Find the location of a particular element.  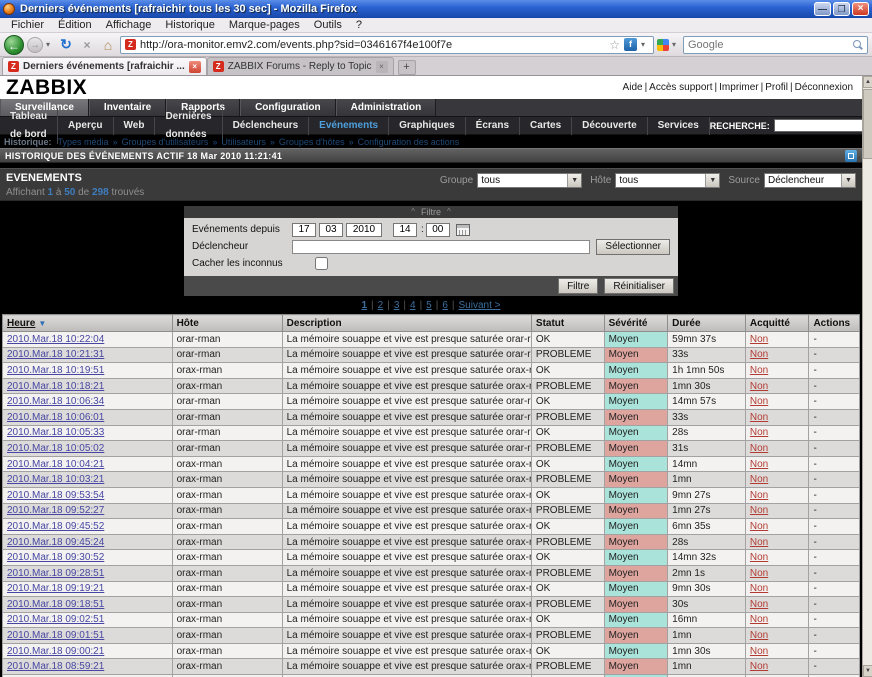

search-input is located at coordinates (768, 44).